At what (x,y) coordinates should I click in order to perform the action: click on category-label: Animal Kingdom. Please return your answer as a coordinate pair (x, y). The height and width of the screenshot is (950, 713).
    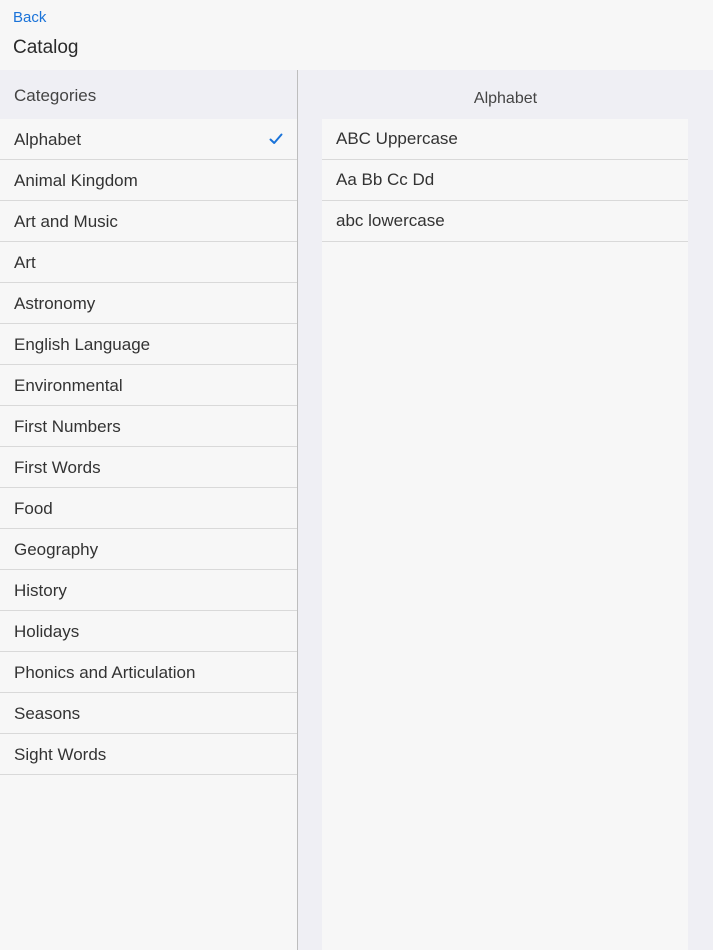
    Looking at the image, I should click on (76, 180).